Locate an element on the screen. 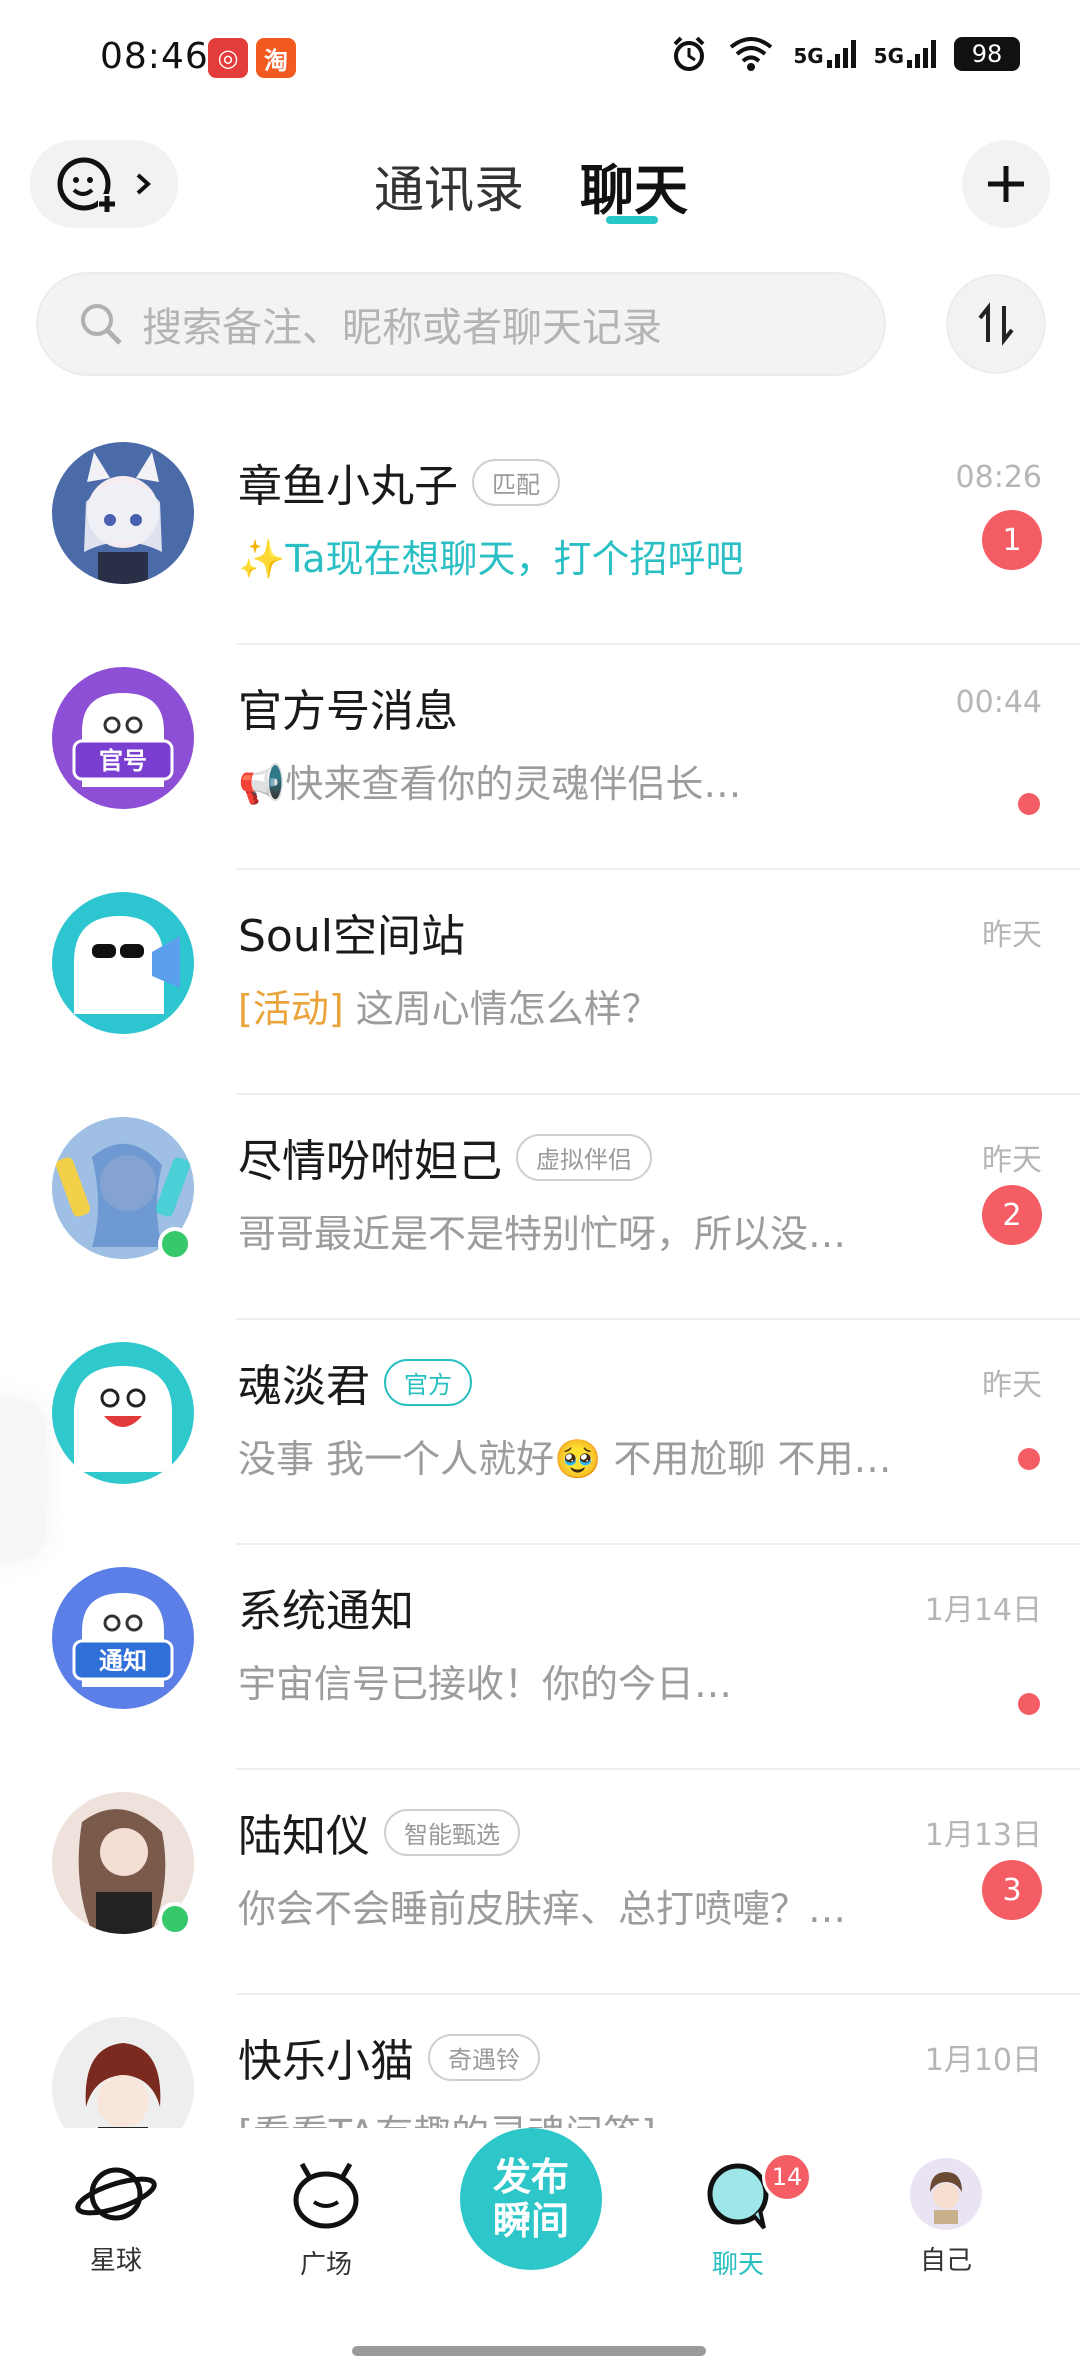 Image resolution: width=1080 pixels, height=2374 pixels. nav-square: 广场 is located at coordinates (326, 2219).